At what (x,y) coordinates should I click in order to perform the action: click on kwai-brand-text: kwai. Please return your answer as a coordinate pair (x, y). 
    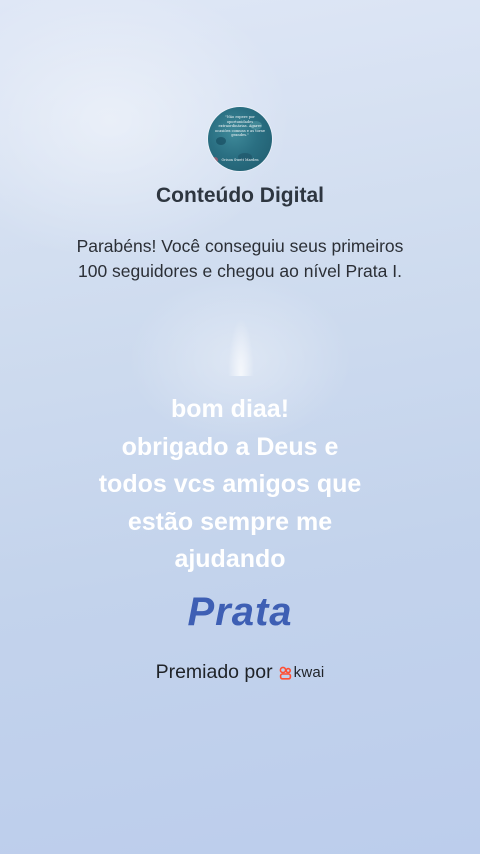
    Looking at the image, I should click on (309, 672).